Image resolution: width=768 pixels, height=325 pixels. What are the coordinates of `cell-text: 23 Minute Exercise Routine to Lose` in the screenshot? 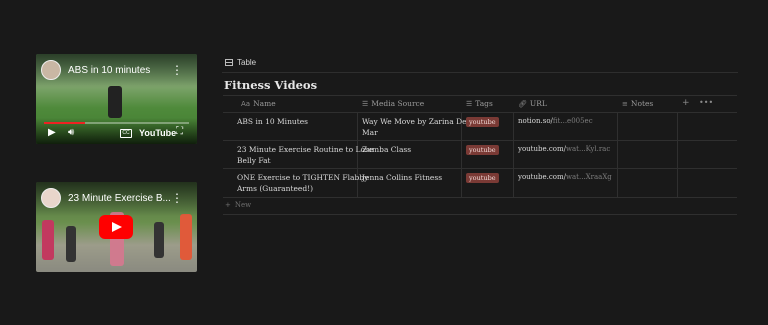 It's located at (305, 149).